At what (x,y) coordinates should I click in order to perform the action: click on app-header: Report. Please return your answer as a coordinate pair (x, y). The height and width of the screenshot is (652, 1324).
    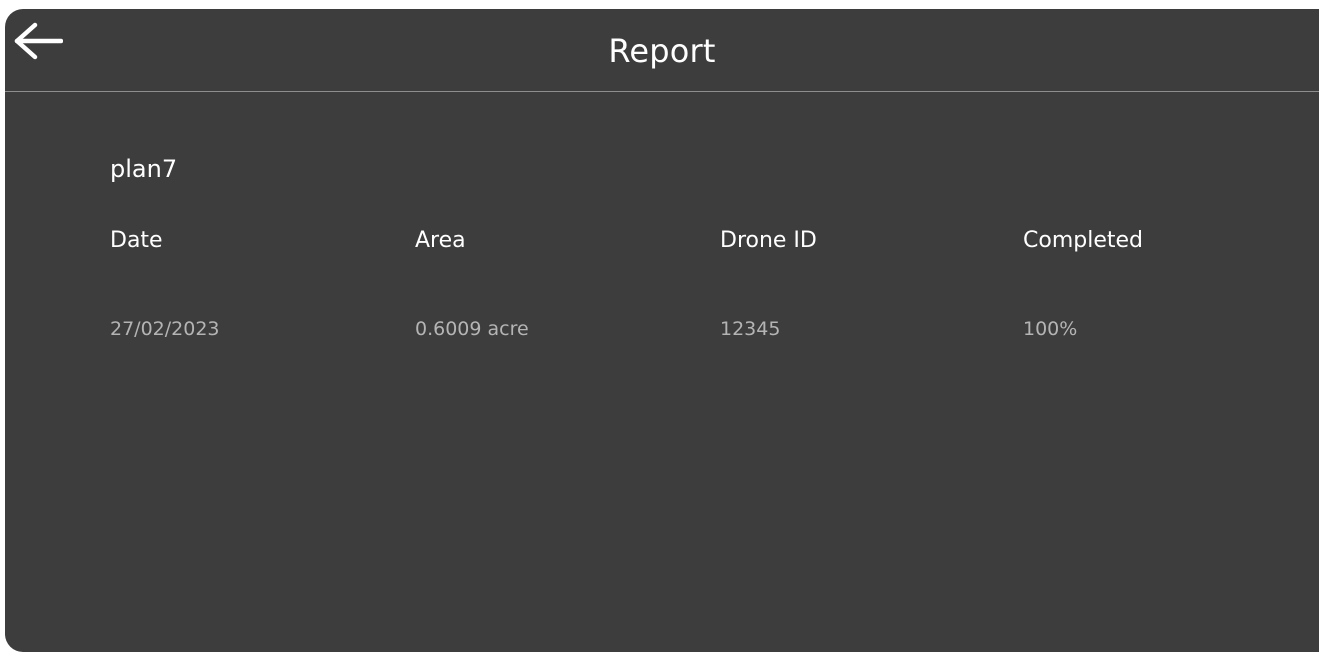
    Looking at the image, I should click on (662, 50).